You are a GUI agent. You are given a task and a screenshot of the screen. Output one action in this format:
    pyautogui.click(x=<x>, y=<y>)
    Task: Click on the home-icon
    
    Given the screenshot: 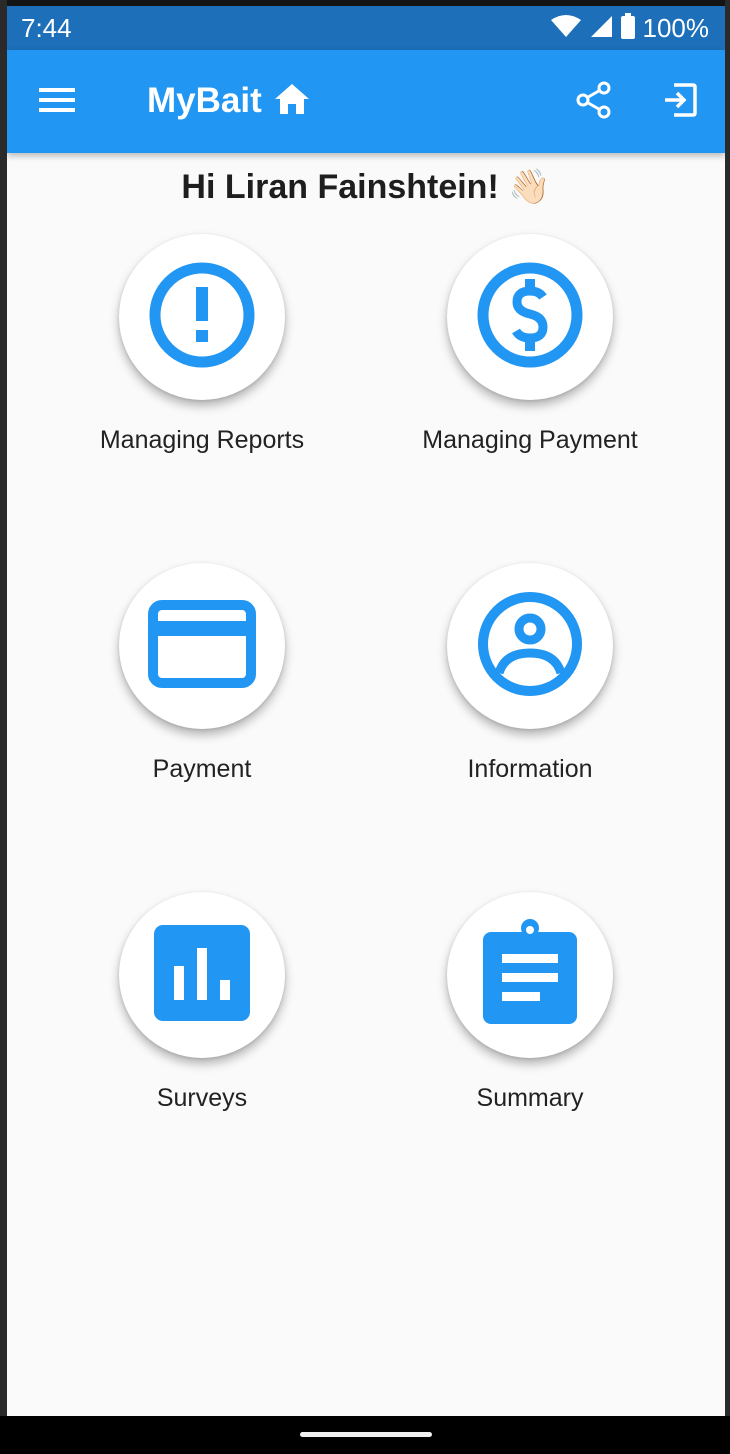 What is the action you would take?
    pyautogui.click(x=292, y=101)
    